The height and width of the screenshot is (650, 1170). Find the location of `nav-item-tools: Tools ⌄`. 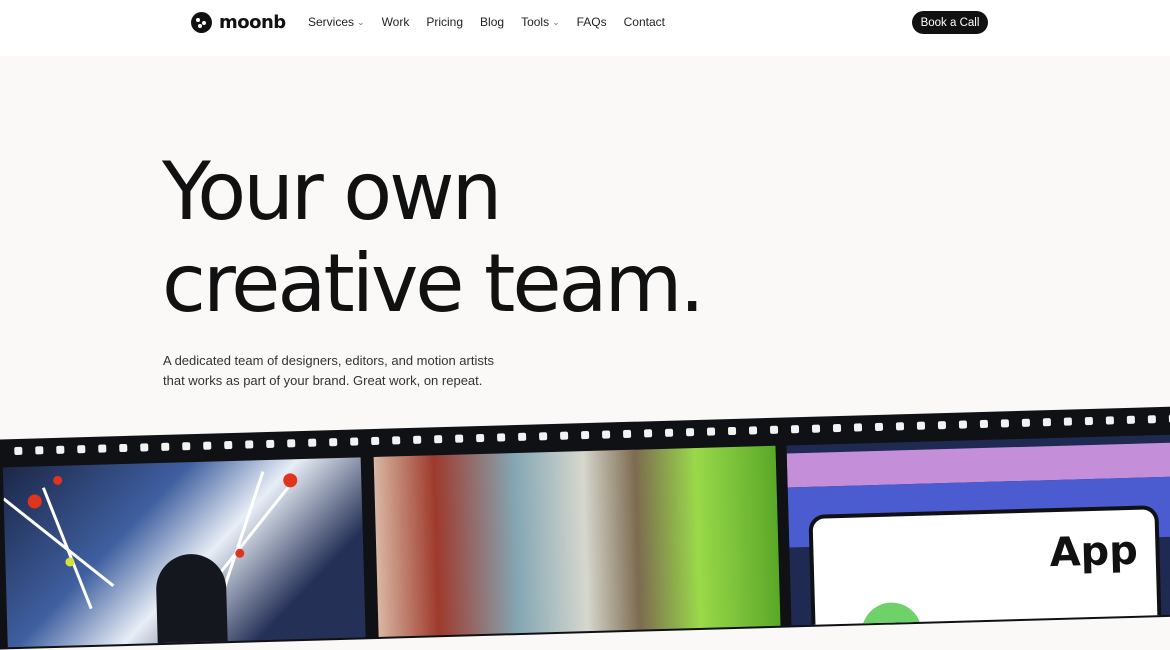

nav-item-tools: Tools ⌄ is located at coordinates (540, 22).